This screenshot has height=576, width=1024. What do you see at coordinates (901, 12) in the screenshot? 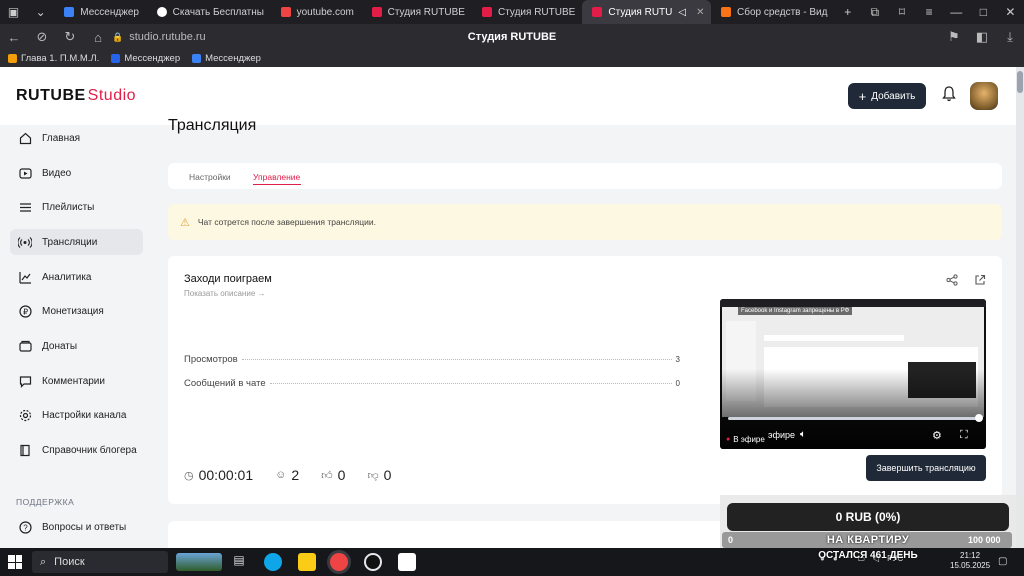
I see `bookmarks-icon: ⌑` at bounding box center [901, 12].